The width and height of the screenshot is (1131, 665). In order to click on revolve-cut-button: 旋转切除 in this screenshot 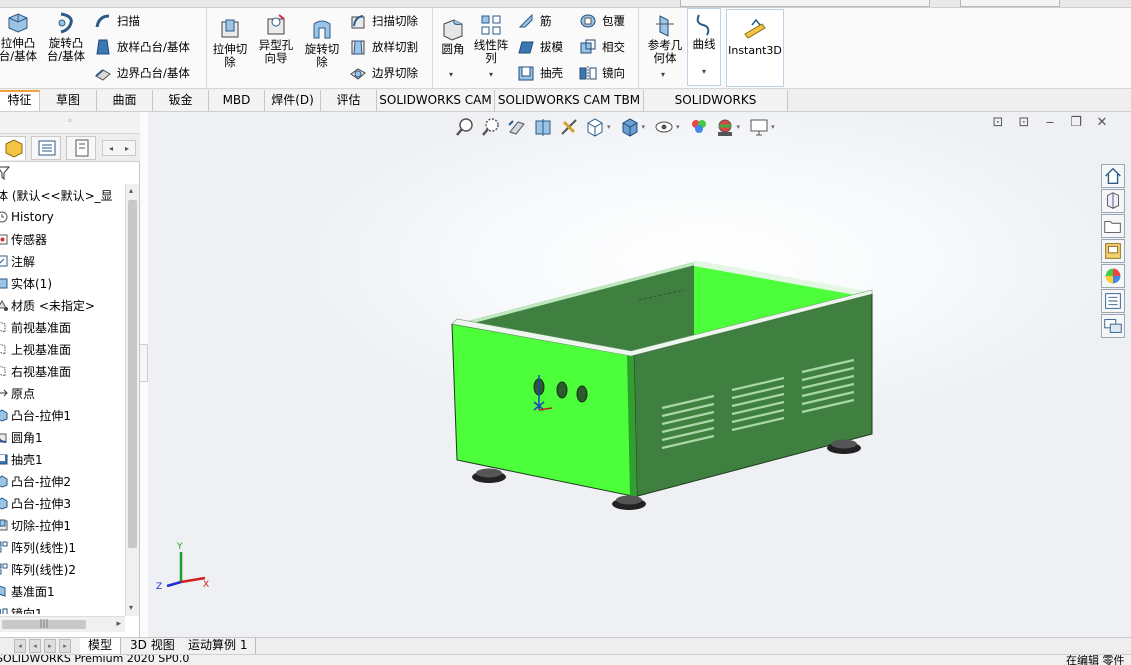, I will do `click(322, 41)`.